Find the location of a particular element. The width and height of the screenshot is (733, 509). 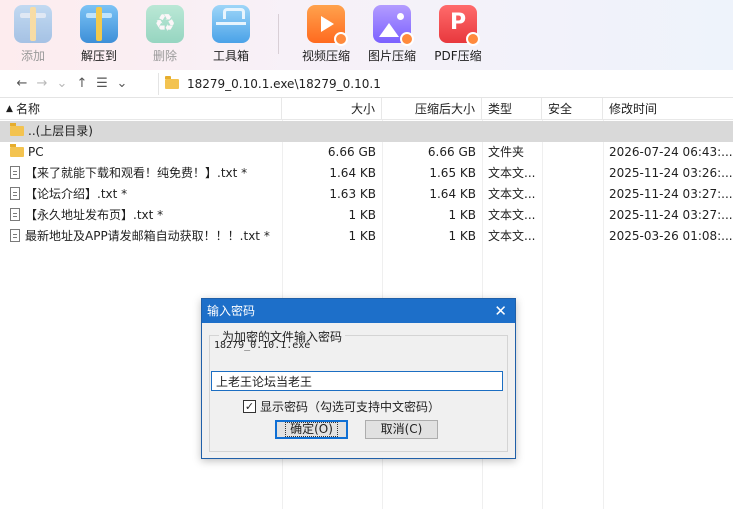

col-size: 大小 is located at coordinates (332, 109).